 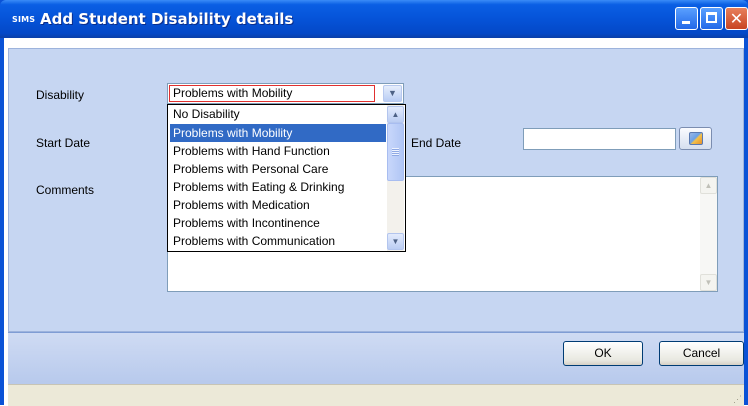 What do you see at coordinates (278, 114) in the screenshot?
I see `list-item: No Disability` at bounding box center [278, 114].